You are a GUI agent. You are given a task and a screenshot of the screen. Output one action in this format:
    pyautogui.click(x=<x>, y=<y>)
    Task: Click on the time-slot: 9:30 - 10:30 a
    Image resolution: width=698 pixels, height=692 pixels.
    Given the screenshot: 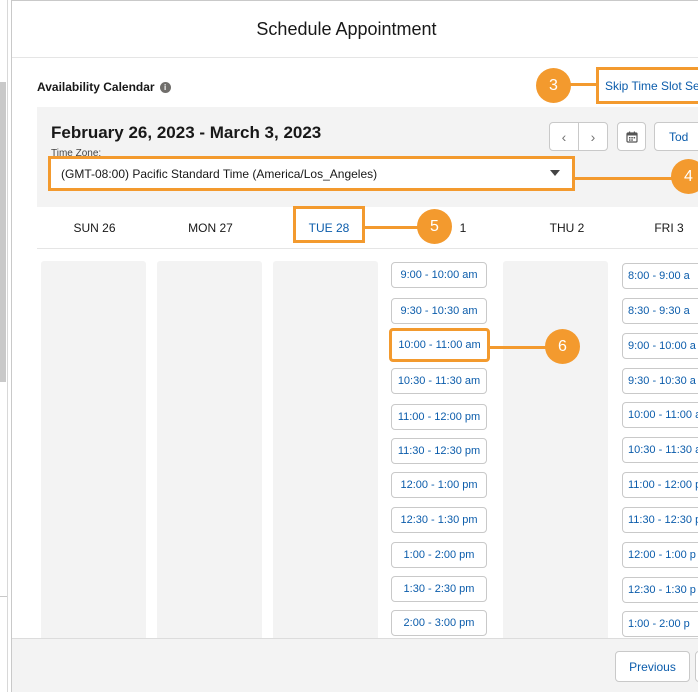 What is the action you would take?
    pyautogui.click(x=660, y=381)
    